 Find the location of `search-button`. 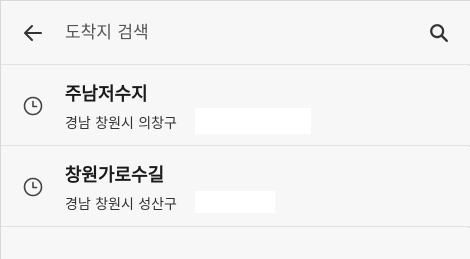

search-button is located at coordinates (439, 33).